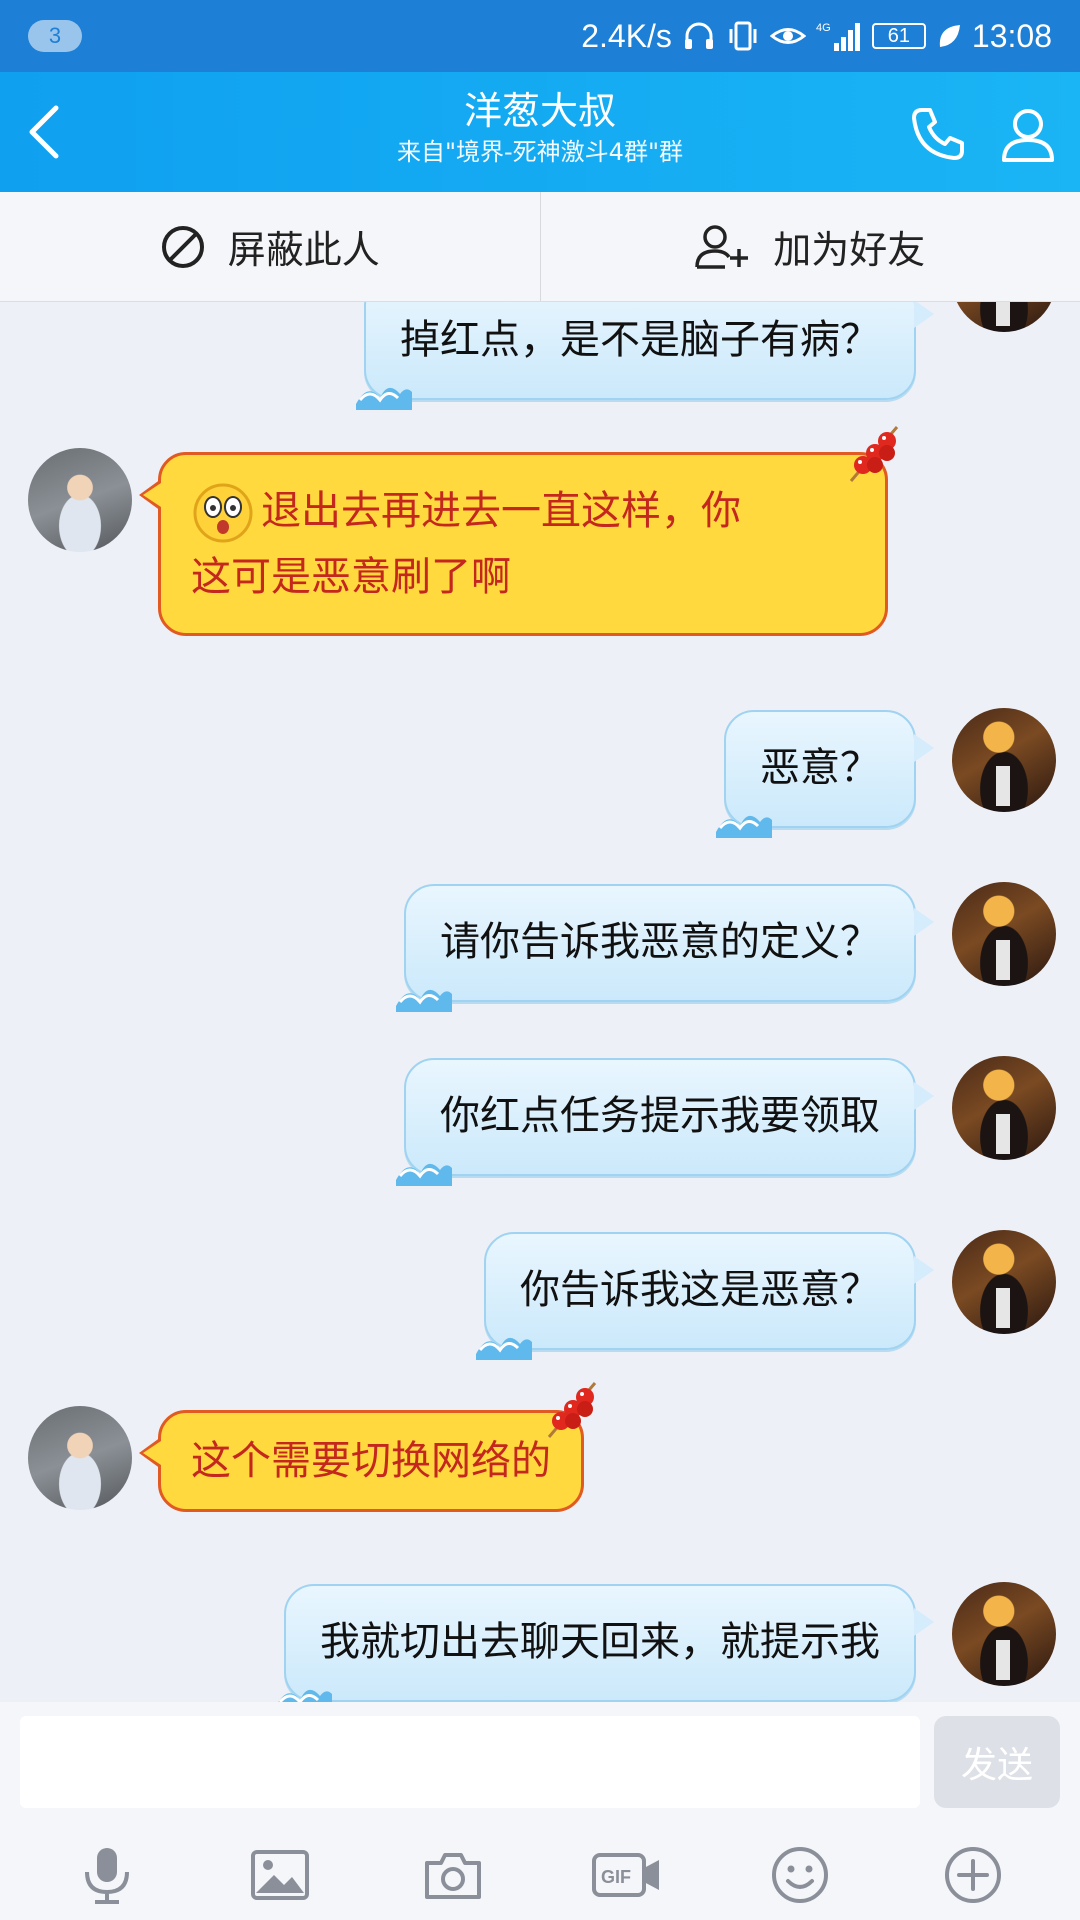 The image size is (1080, 1920). I want to click on message-bubble-sent: 恶意？, so click(825, 774).